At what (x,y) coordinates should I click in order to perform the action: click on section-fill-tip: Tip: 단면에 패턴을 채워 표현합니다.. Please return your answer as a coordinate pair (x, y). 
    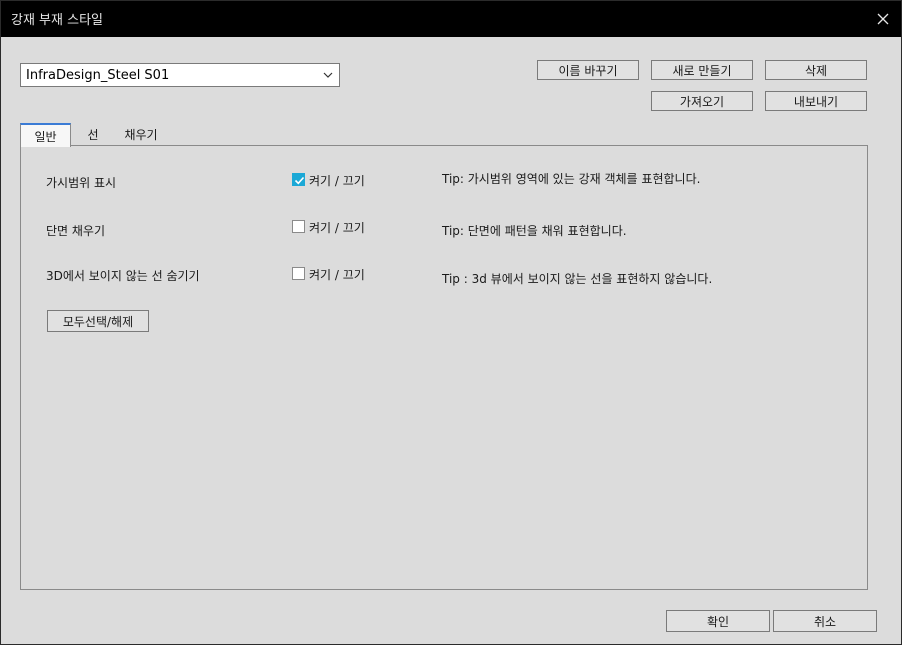
    Looking at the image, I should click on (534, 231).